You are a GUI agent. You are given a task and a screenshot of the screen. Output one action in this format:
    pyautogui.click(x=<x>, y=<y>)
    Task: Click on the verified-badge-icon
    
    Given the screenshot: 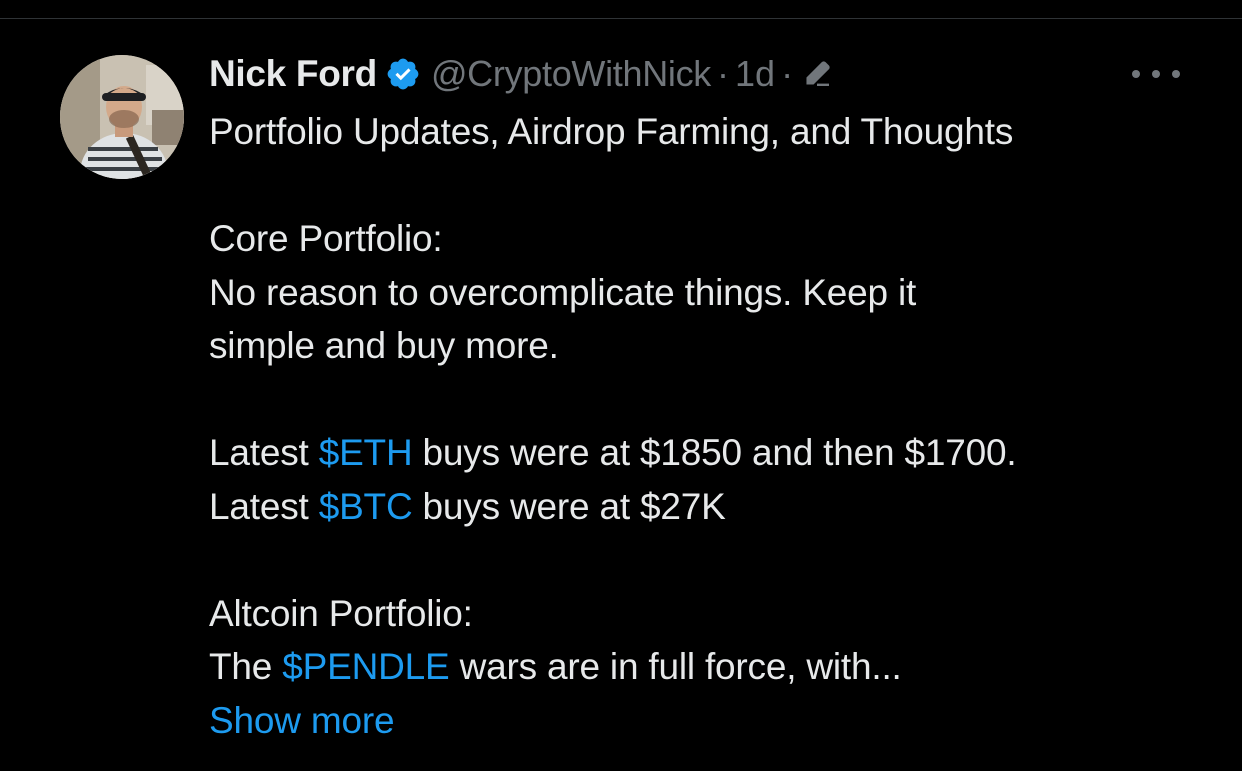 What is the action you would take?
    pyautogui.click(x=403, y=74)
    